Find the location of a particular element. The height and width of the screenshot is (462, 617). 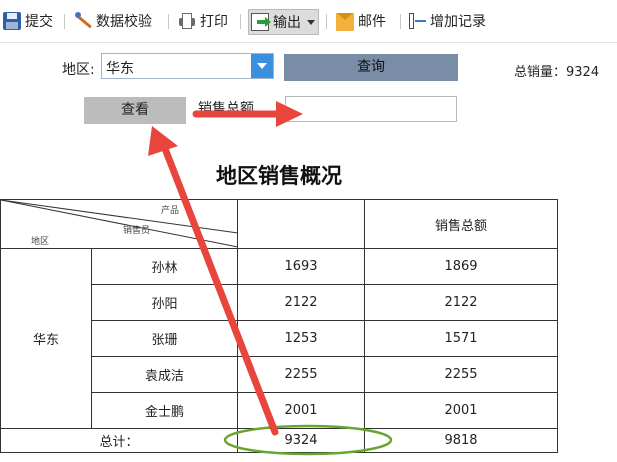

salesperson-cell: 孙林 is located at coordinates (164, 266).